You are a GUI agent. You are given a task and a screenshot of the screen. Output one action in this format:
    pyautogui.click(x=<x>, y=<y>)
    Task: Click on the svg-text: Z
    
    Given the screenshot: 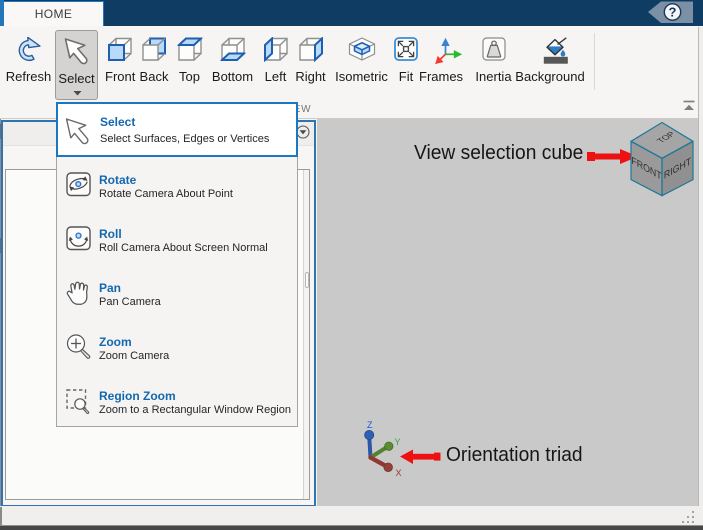 What is the action you would take?
    pyautogui.click(x=370, y=425)
    